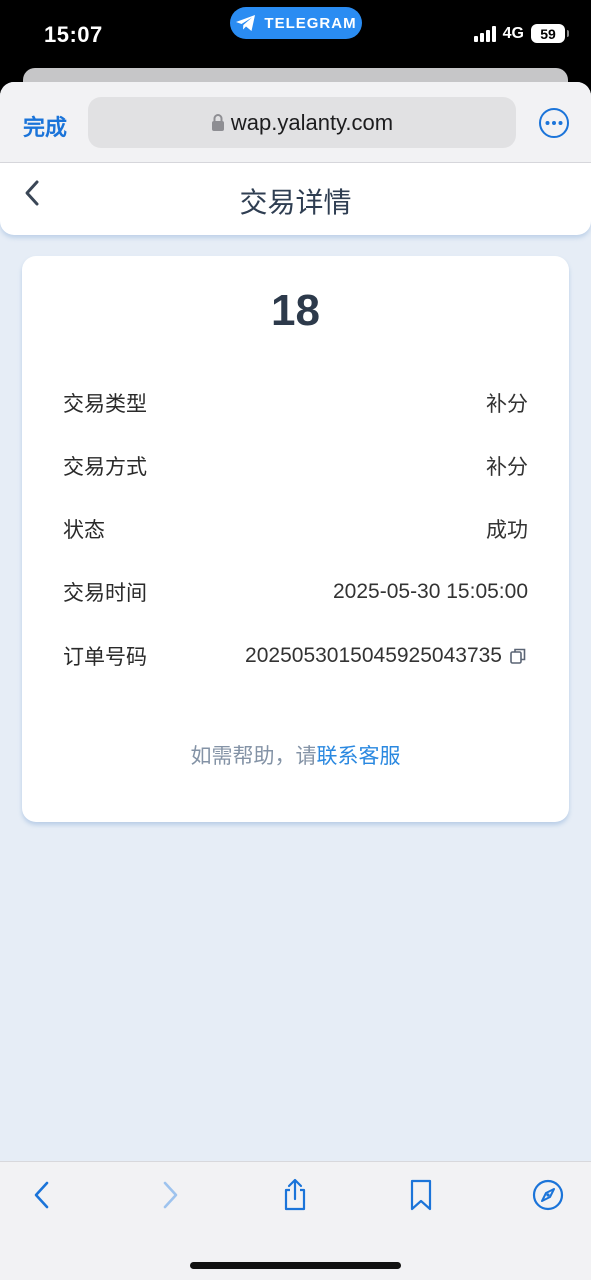 This screenshot has height=1280, width=591. What do you see at coordinates (430, 591) in the screenshot?
I see `detail-value: 2025-05-30 15:05:00` at bounding box center [430, 591].